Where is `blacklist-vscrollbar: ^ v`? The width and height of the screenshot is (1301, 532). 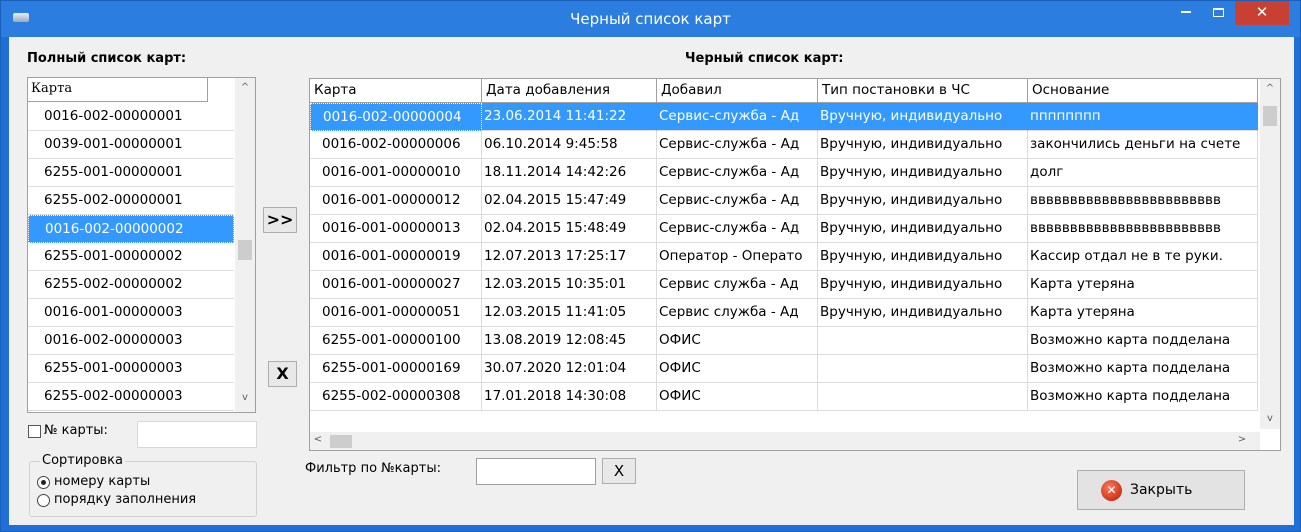 blacklist-vscrollbar: ^ v is located at coordinates (1270, 254).